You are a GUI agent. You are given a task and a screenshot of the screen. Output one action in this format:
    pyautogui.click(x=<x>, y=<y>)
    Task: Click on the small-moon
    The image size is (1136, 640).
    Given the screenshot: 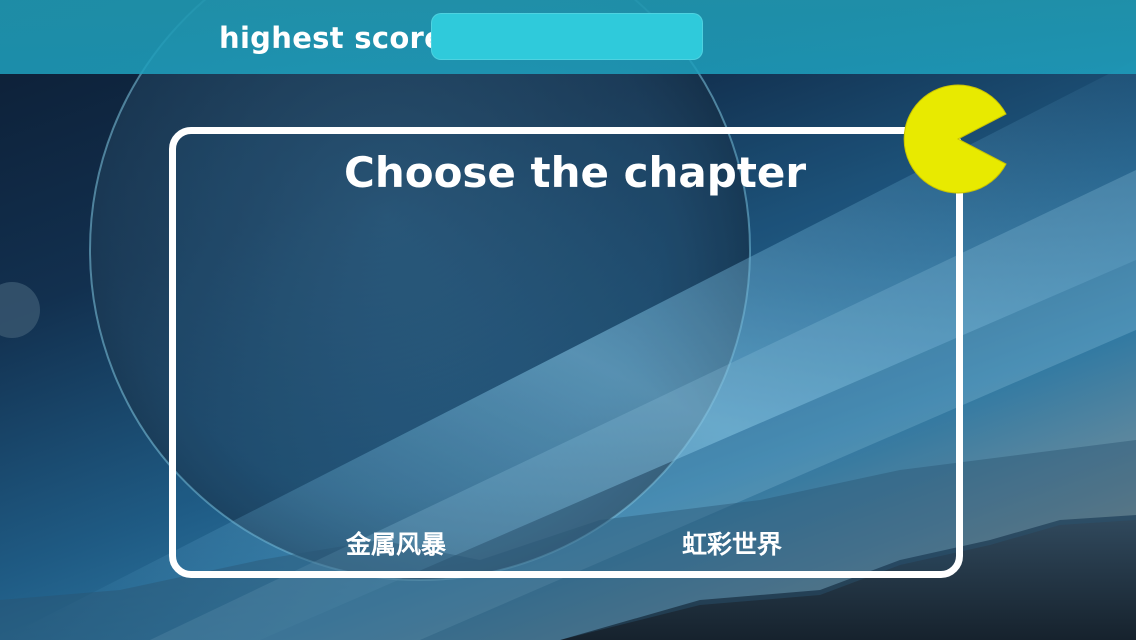 What is the action you would take?
    pyautogui.click(x=20, y=310)
    